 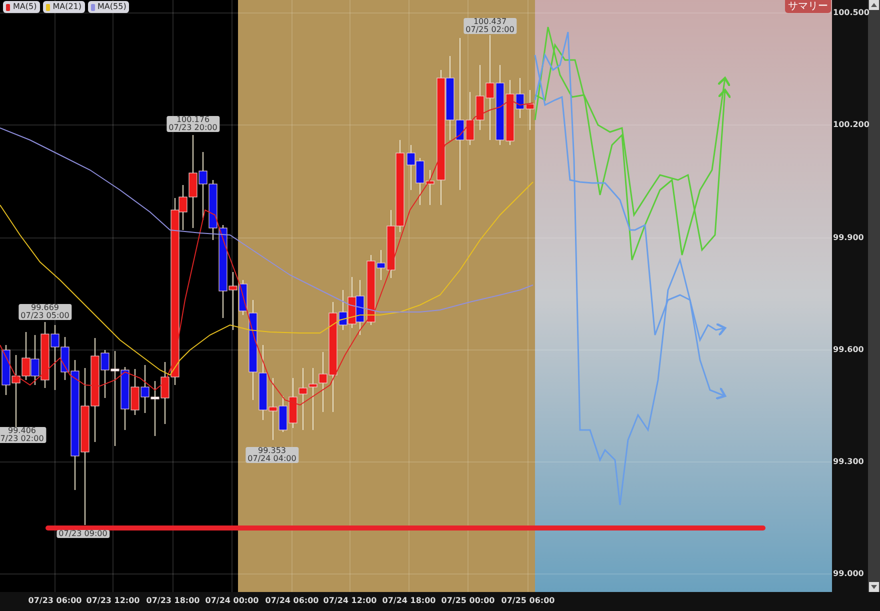 What do you see at coordinates (272, 459) in the screenshot?
I see `callout-time: 07/24 04:00` at bounding box center [272, 459].